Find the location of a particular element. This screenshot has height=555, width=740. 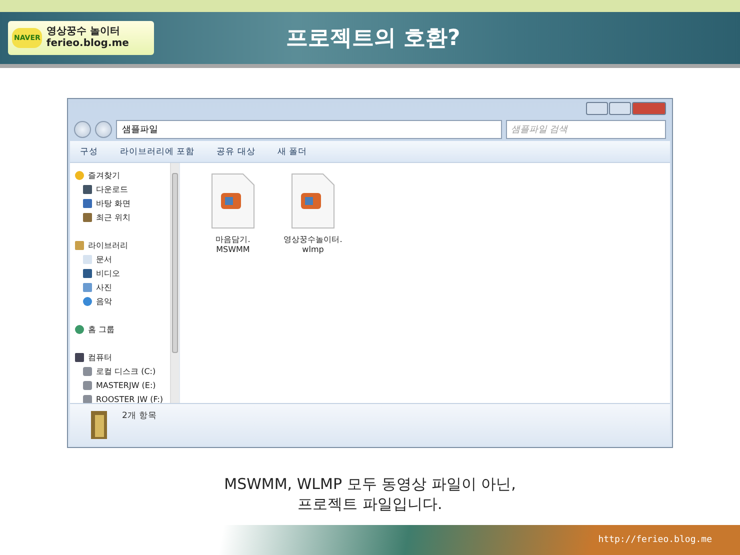

nav-item: 음악 is located at coordinates (120, 301).